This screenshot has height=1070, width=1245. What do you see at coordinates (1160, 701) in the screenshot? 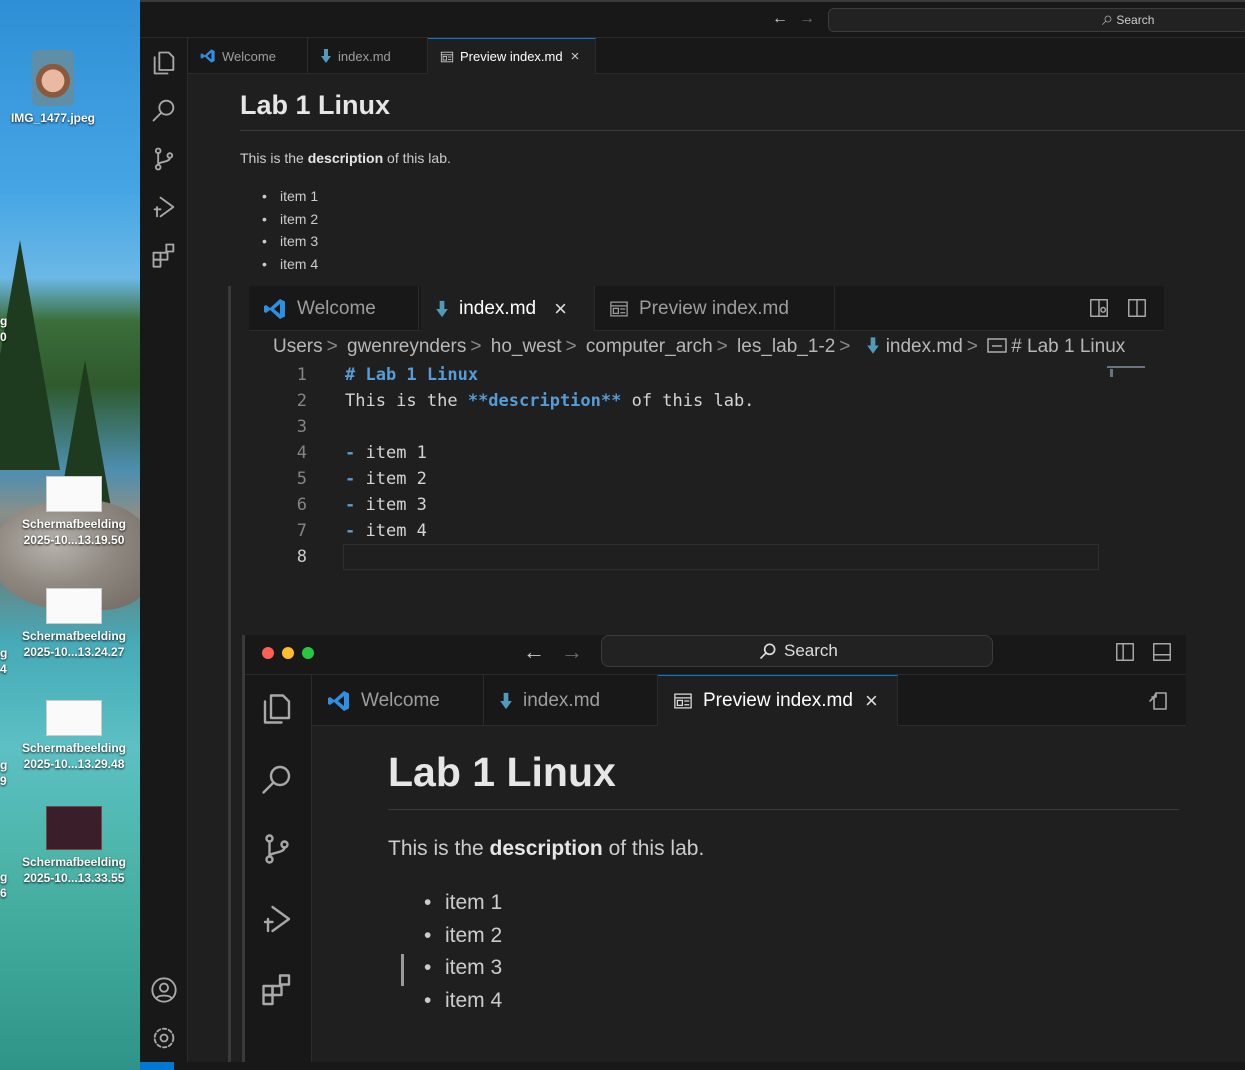
I see `open-source-icon` at bounding box center [1160, 701].